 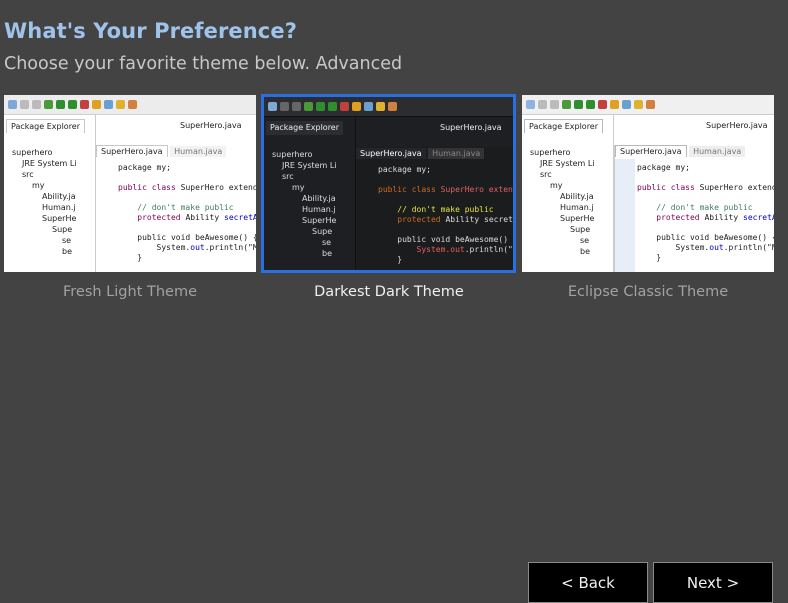 What do you see at coordinates (625, 215) in the screenshot?
I see `editor-gutter` at bounding box center [625, 215].